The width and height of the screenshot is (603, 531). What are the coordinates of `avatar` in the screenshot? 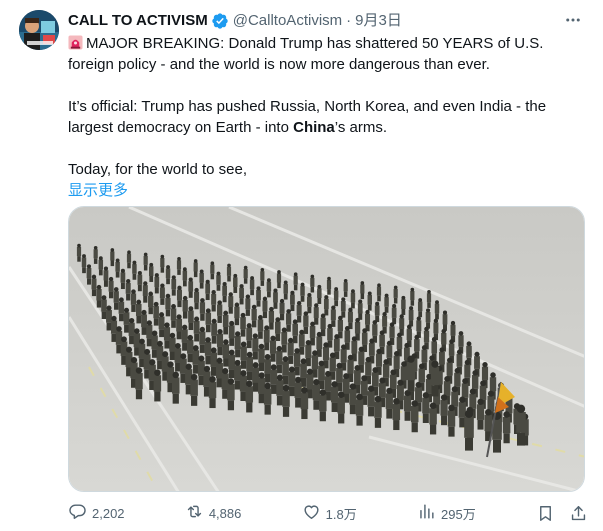 It's located at (39, 30).